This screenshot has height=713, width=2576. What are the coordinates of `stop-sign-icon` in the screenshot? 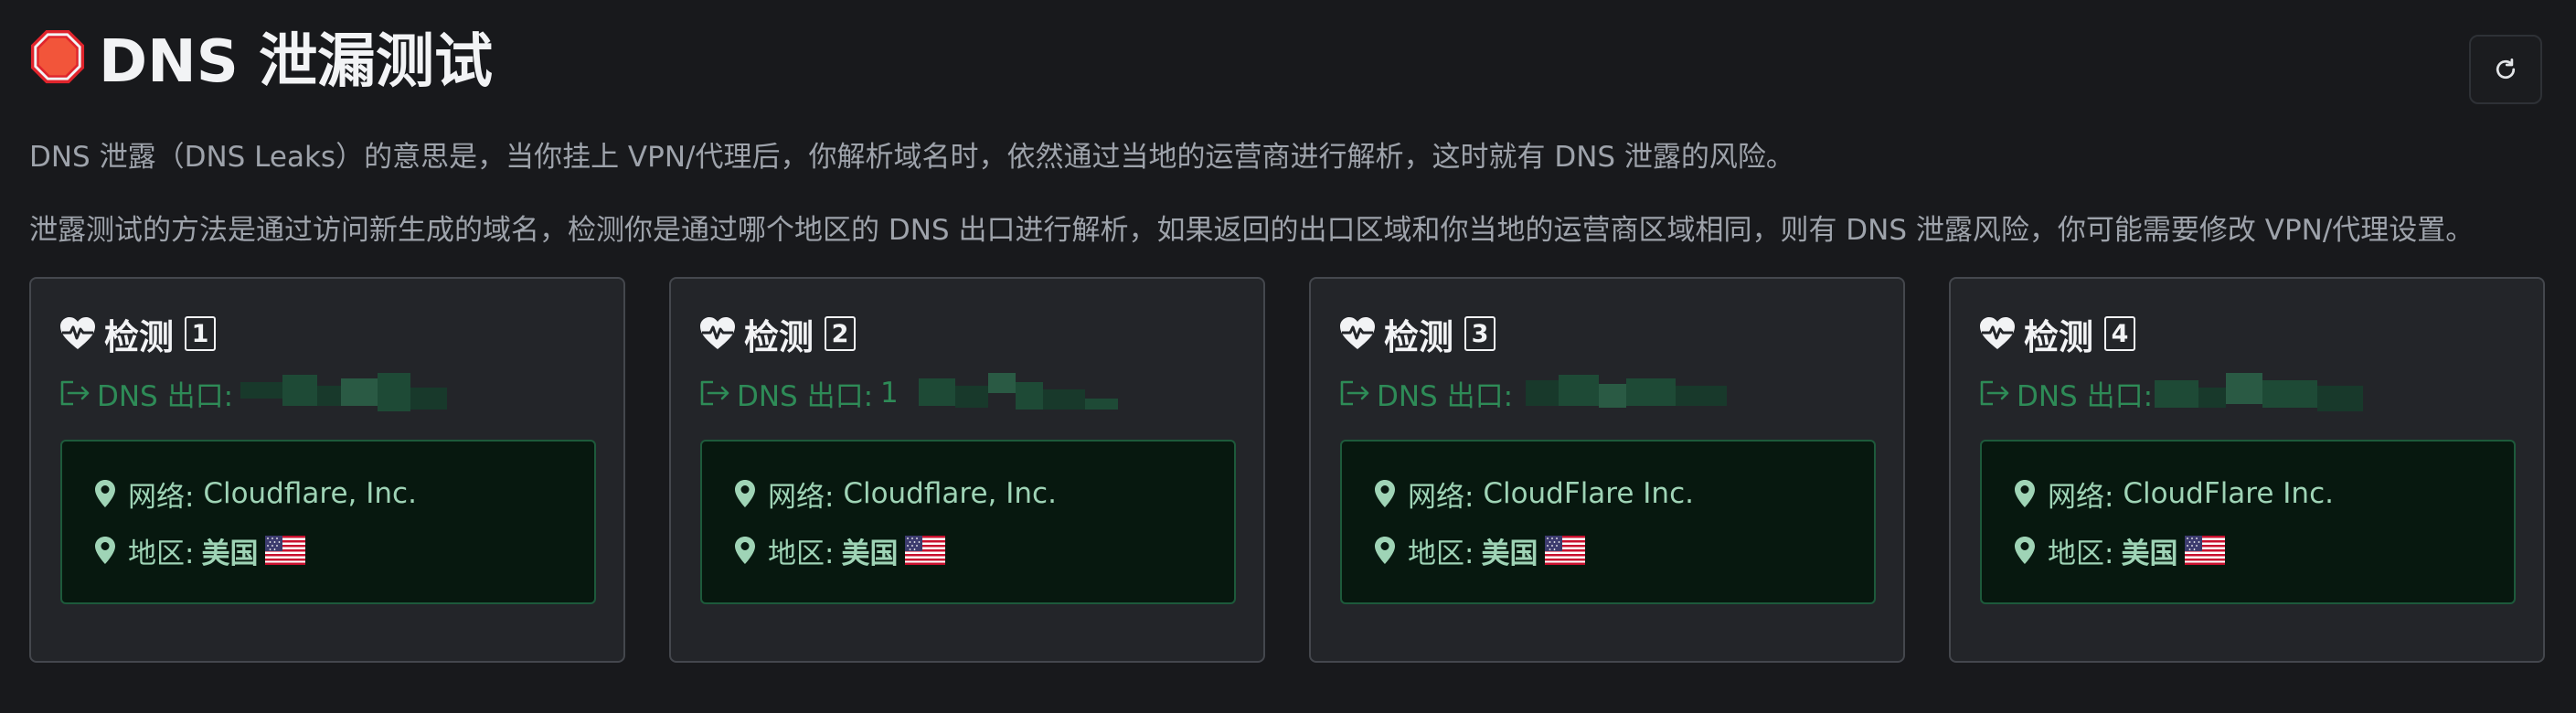 It's located at (57, 56).